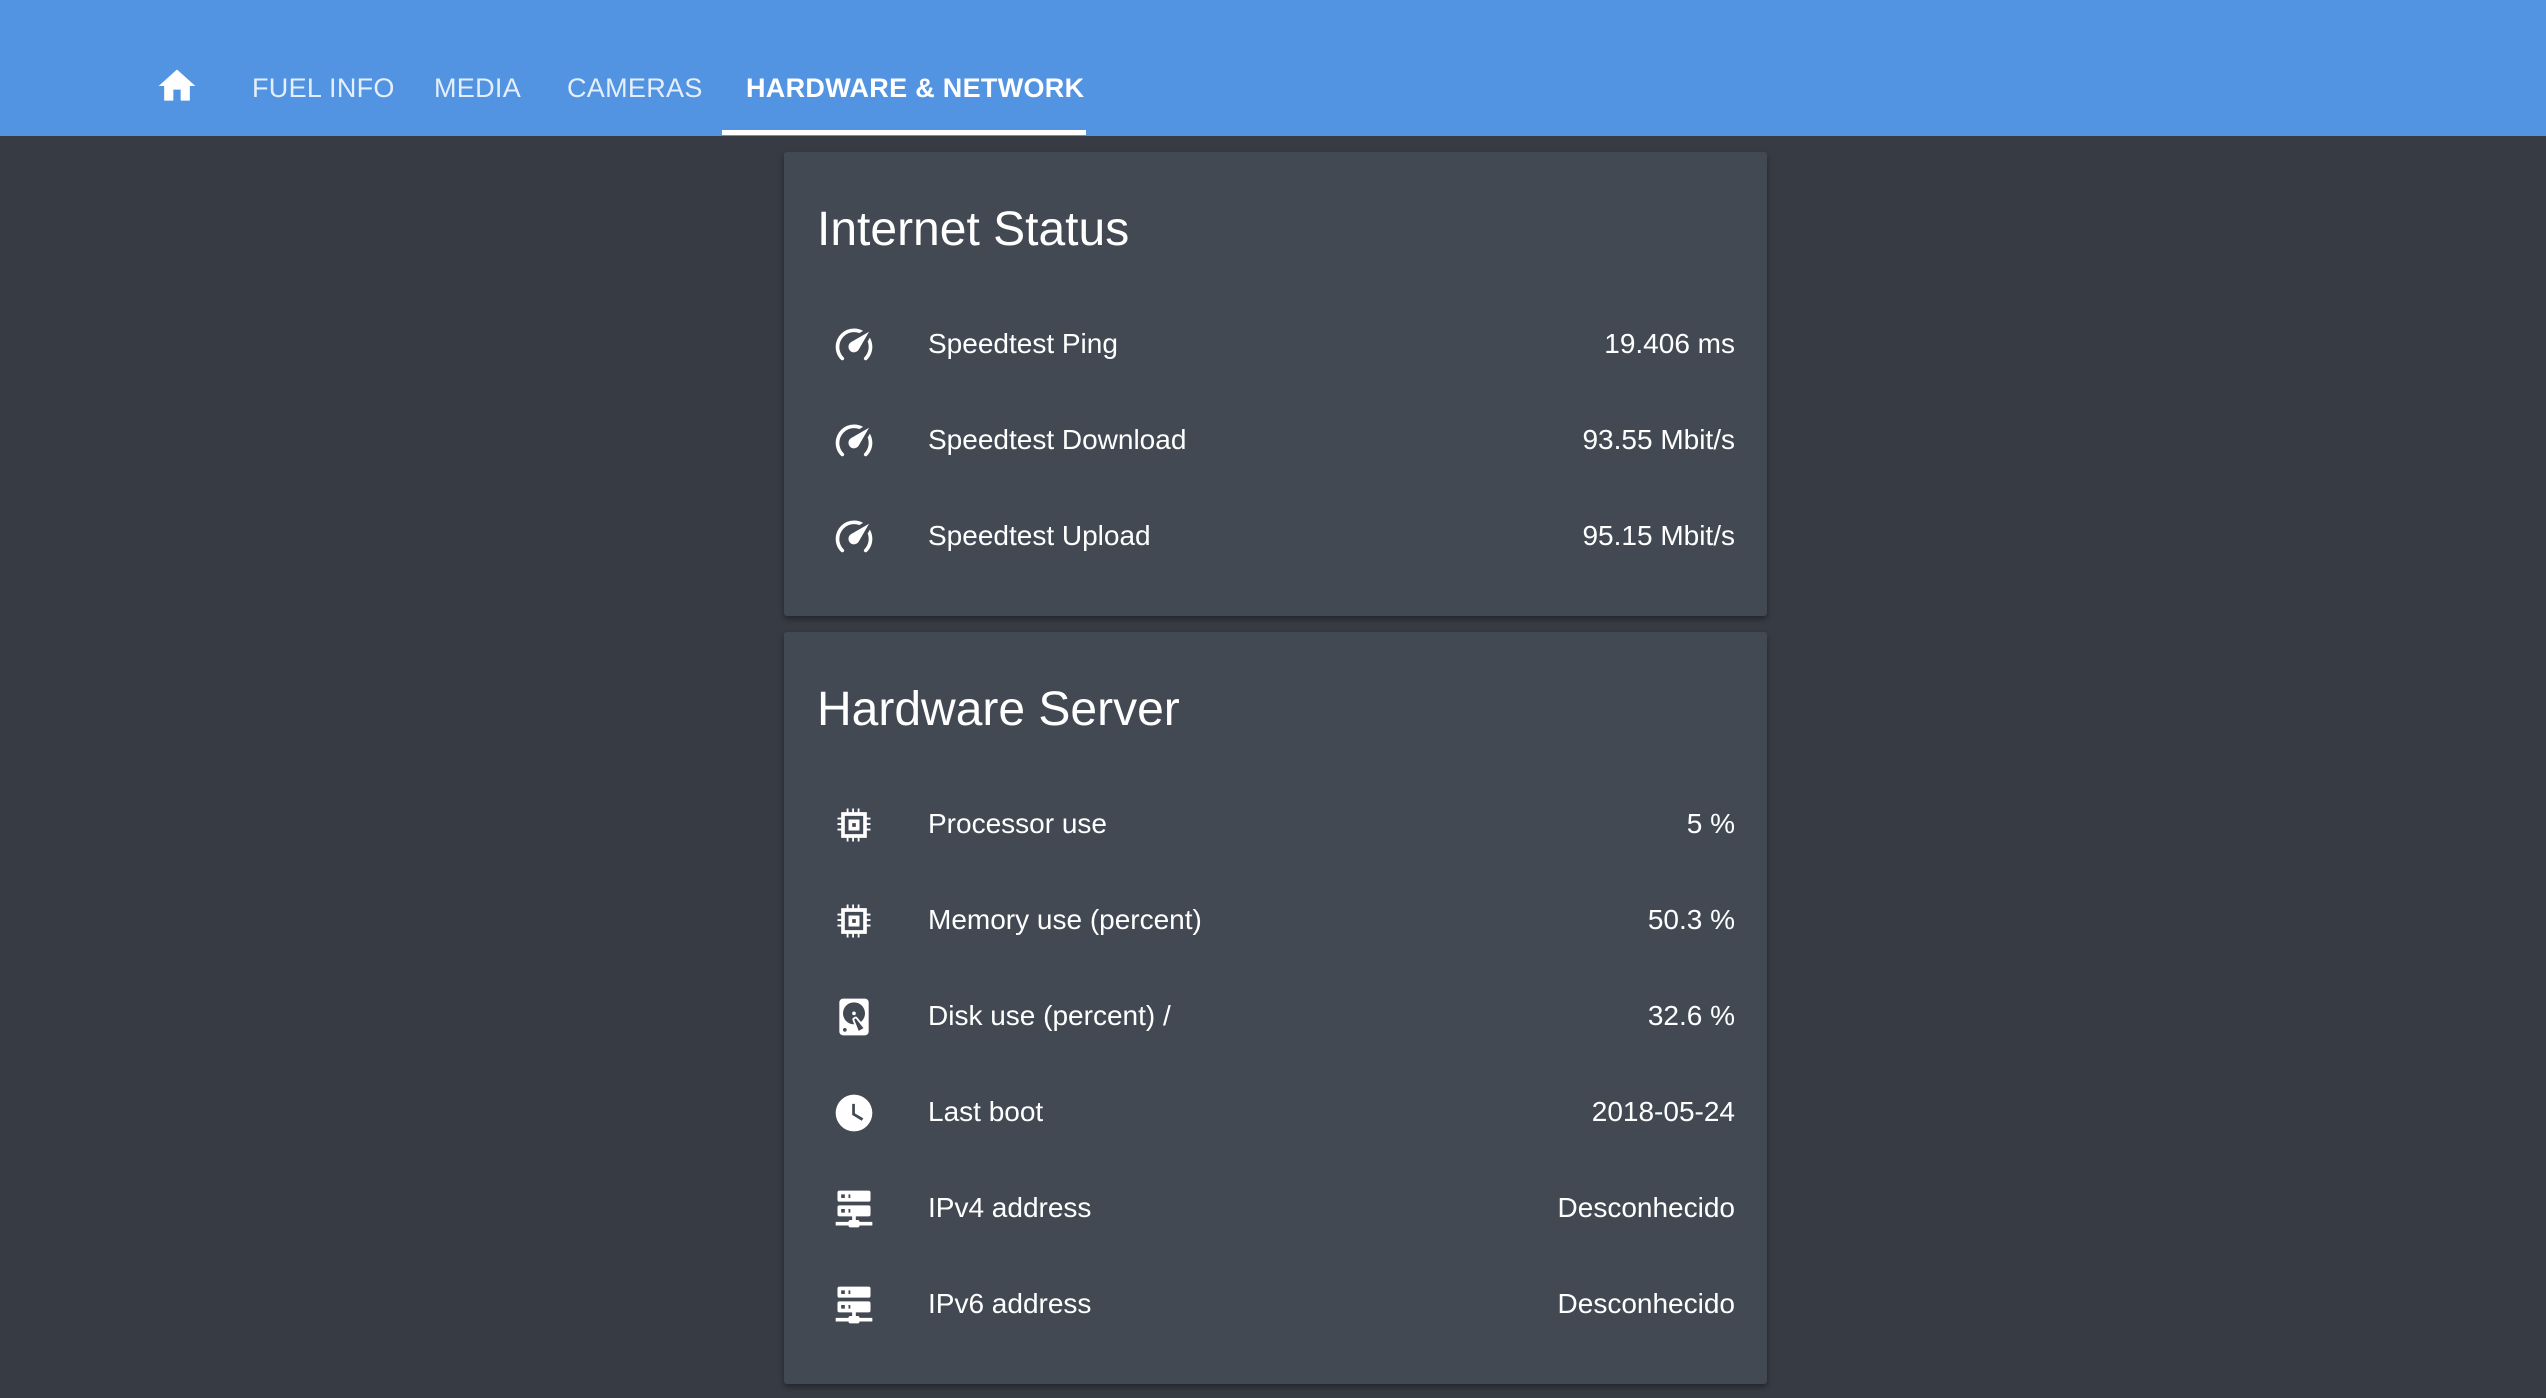 This screenshot has height=1398, width=2546. What do you see at coordinates (854, 1017) in the screenshot?
I see `harddisk-icon` at bounding box center [854, 1017].